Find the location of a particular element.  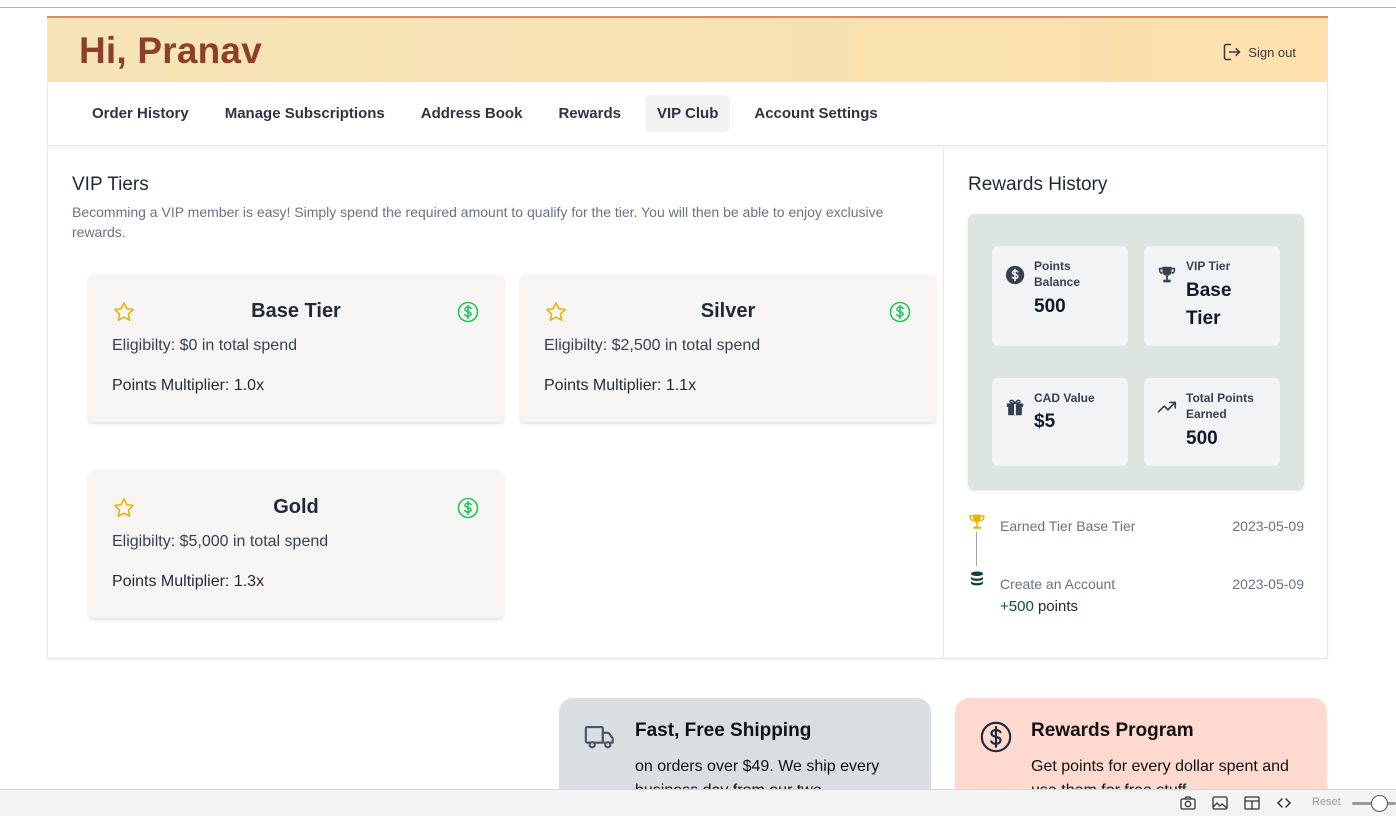

promo-title: Fast, Free Shipping is located at coordinates (723, 730).